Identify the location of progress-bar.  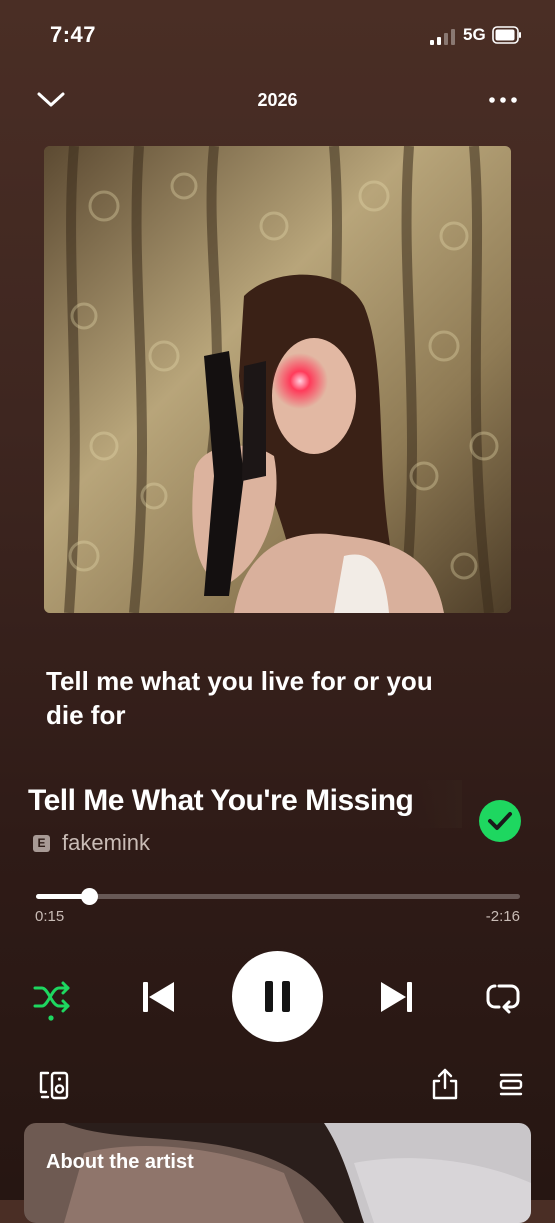
(278, 896).